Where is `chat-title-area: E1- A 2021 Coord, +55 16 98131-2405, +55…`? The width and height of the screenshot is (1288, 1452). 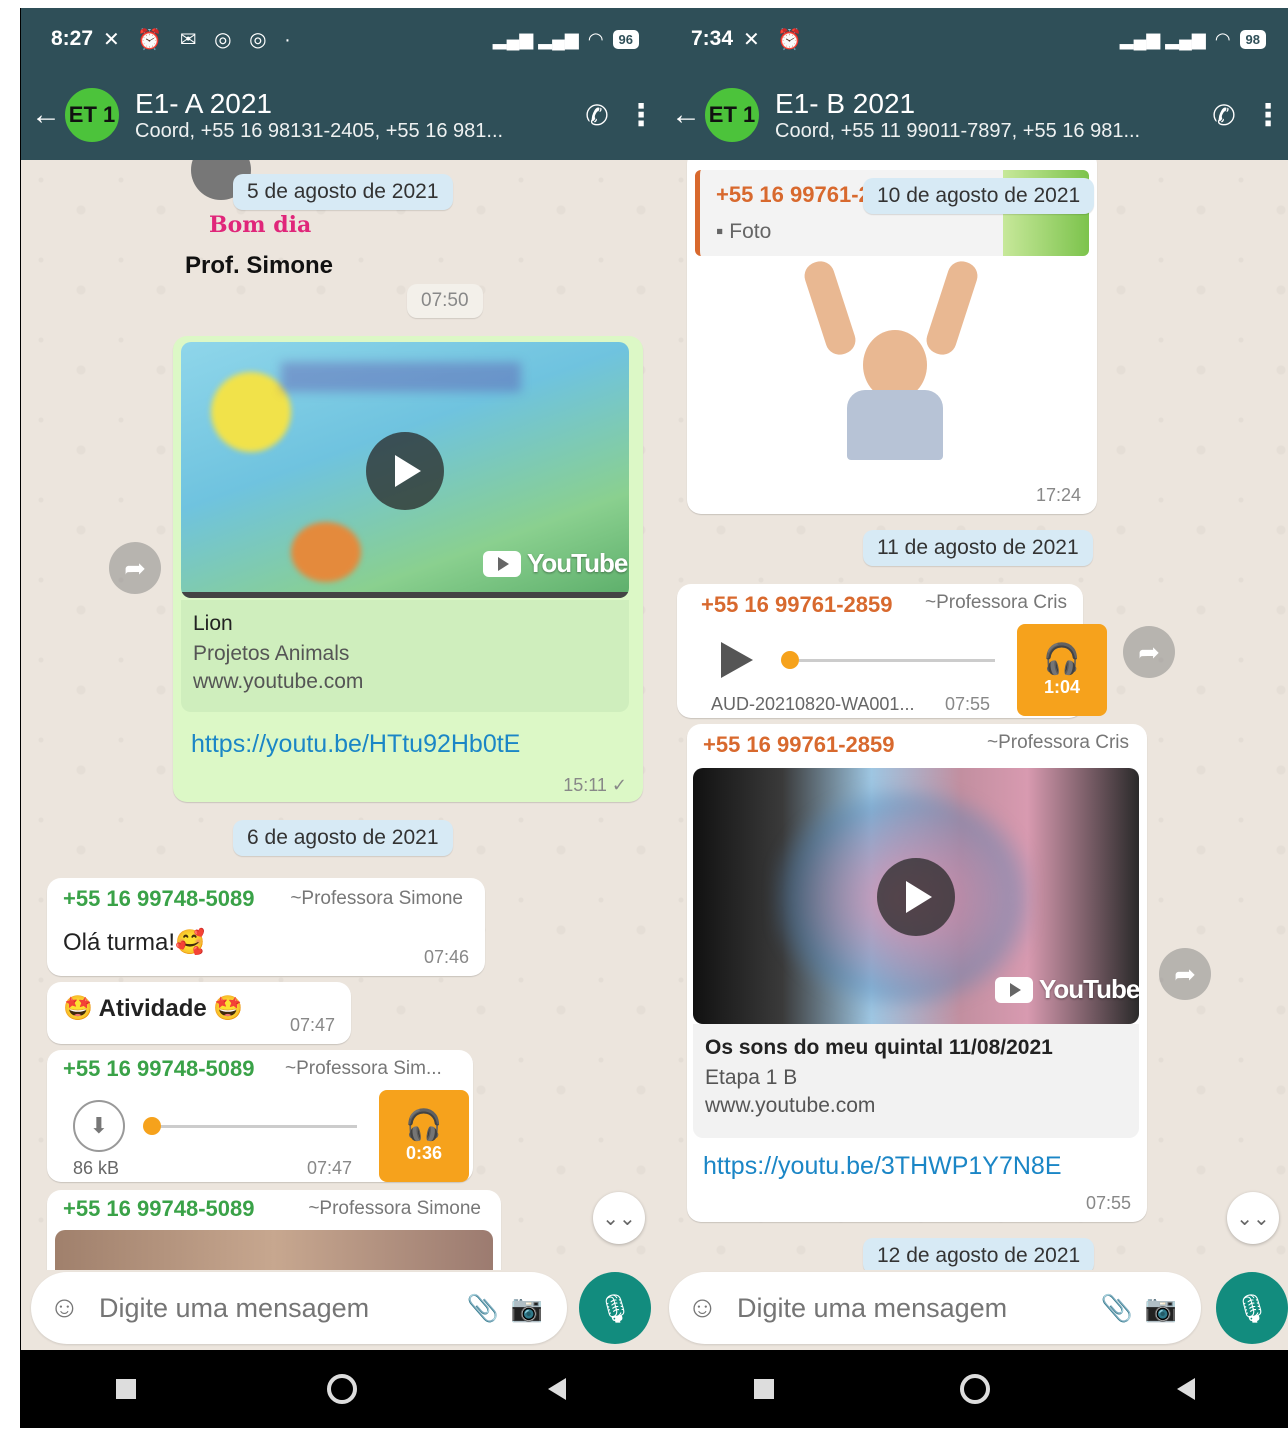
chat-title-area: E1- A 2021 Coord, +55 16 98131-2405, +55… is located at coordinates (354, 115).